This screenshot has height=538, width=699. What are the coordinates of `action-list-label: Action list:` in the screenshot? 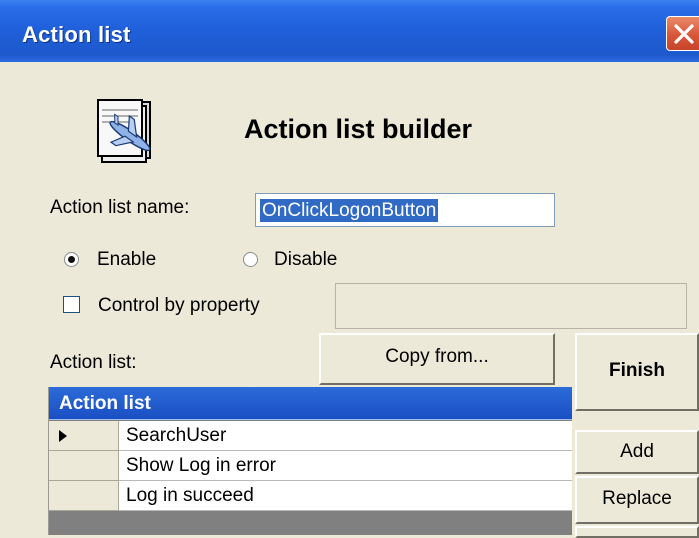 It's located at (93, 362).